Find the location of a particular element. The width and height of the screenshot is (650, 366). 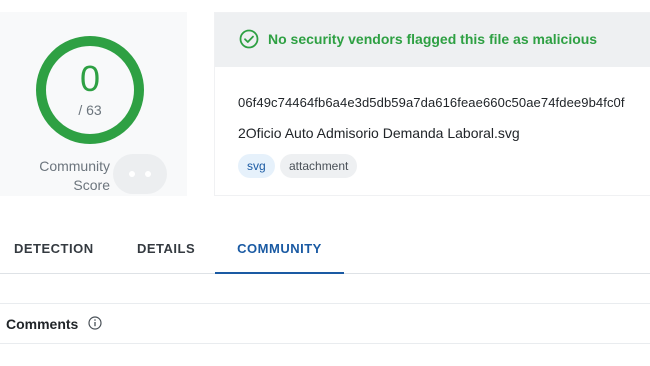

report-tabs: DETECTION DETAILS COMMUNITY is located at coordinates (325, 251).